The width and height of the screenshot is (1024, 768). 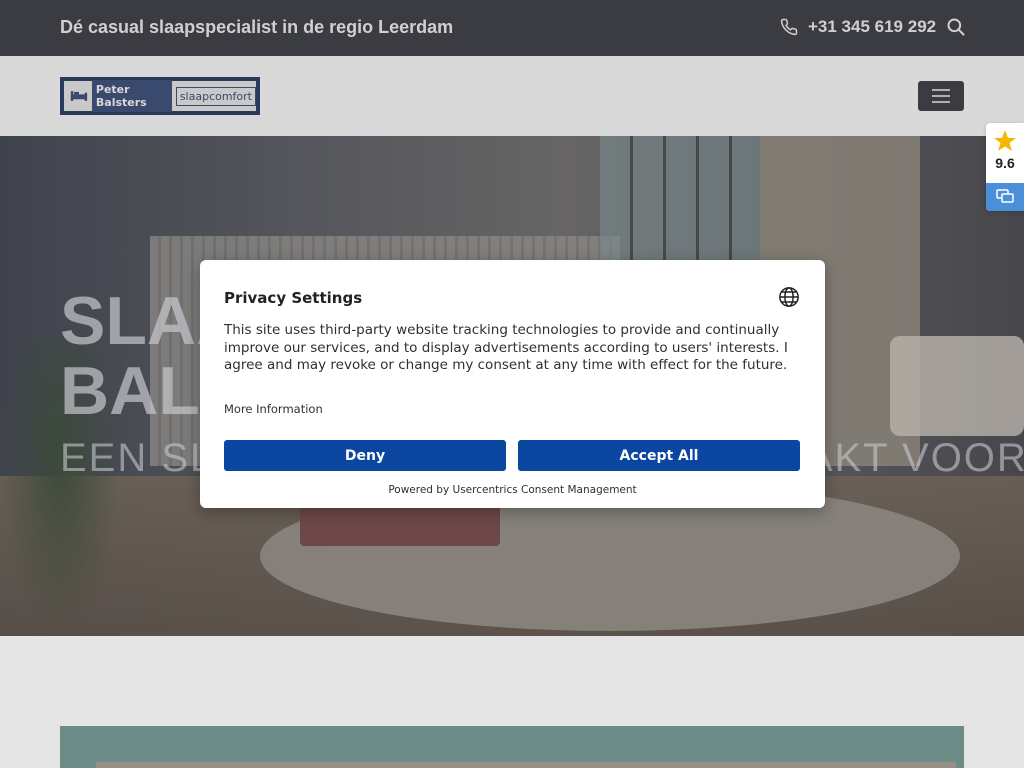 I want to click on chat-button, so click(x=1005, y=197).